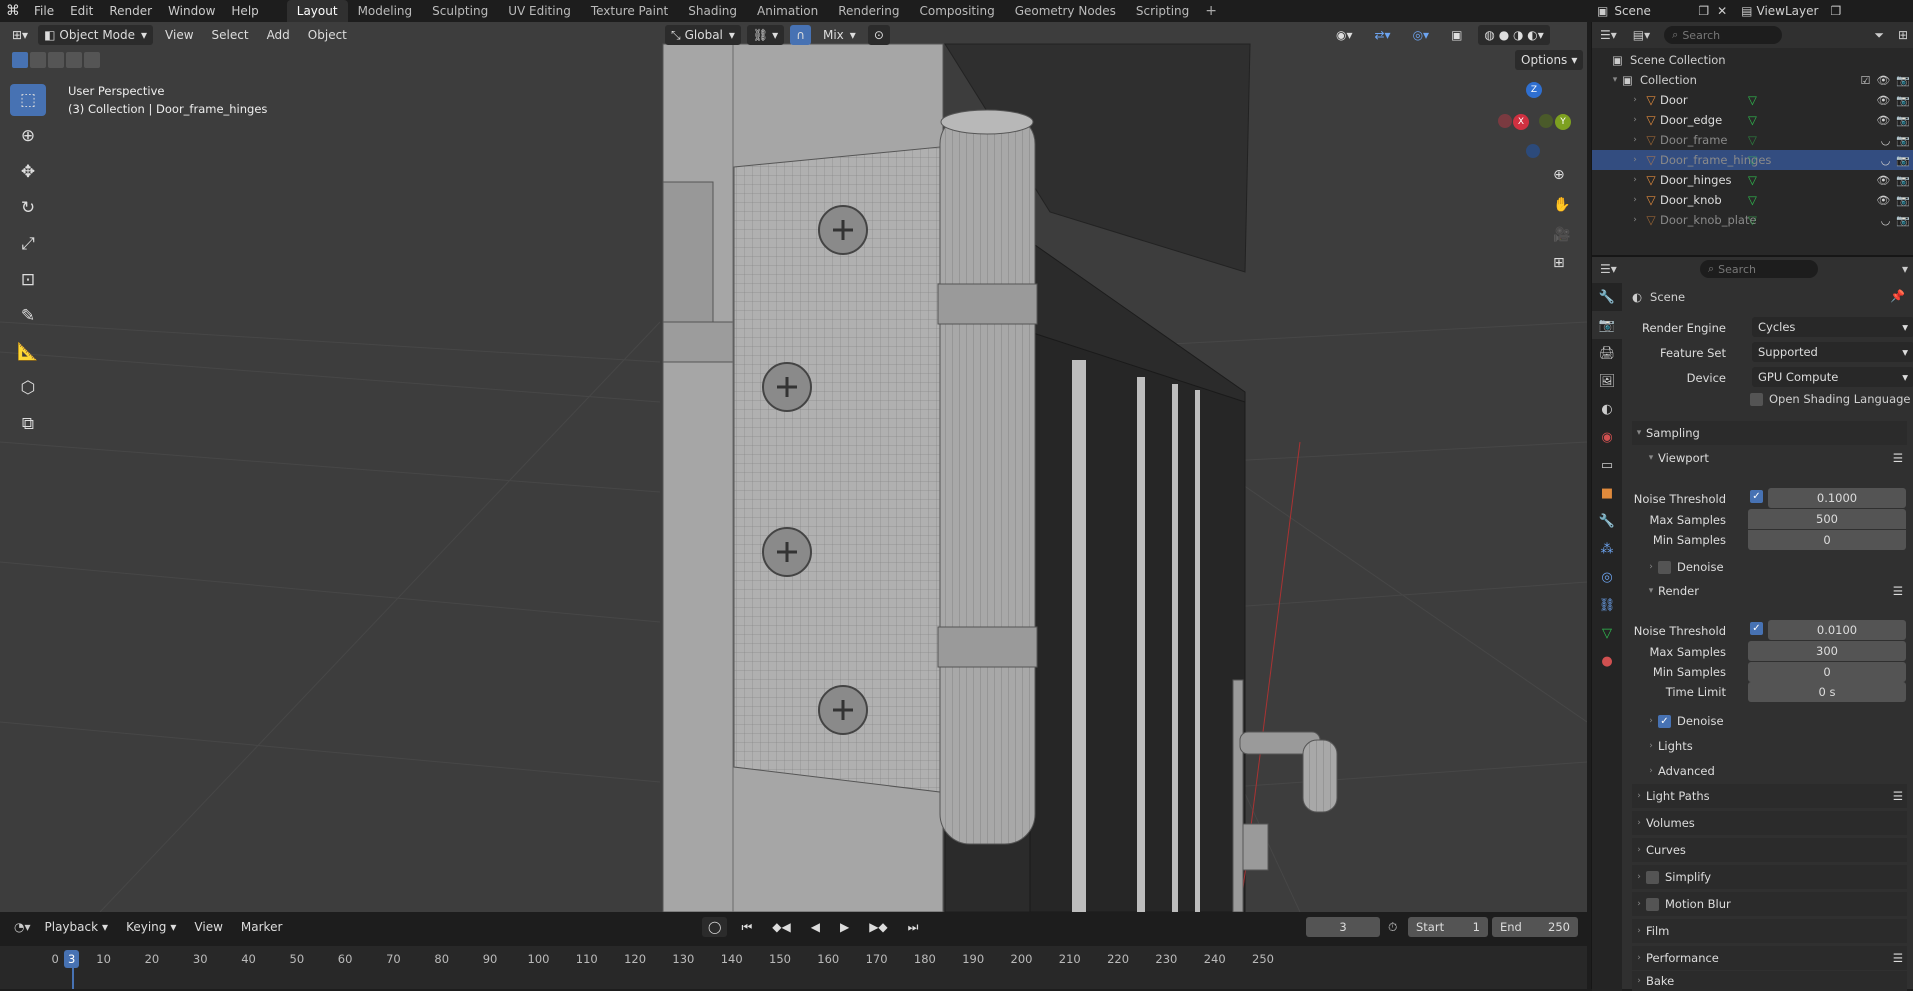 The image size is (1913, 991). I want to click on add-workspace-icon: +, so click(1211, 11).